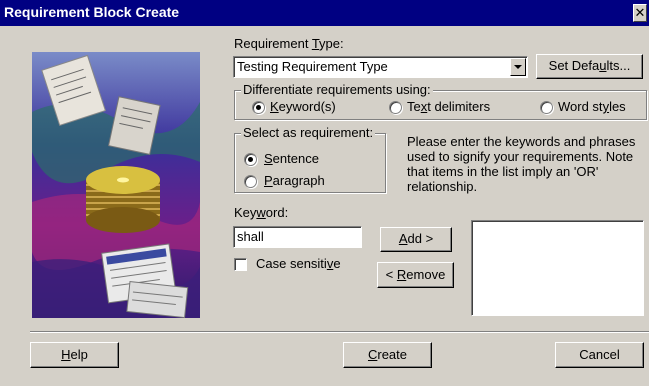 The image size is (649, 386). I want to click on keyword-input-value: shall, so click(250, 236).